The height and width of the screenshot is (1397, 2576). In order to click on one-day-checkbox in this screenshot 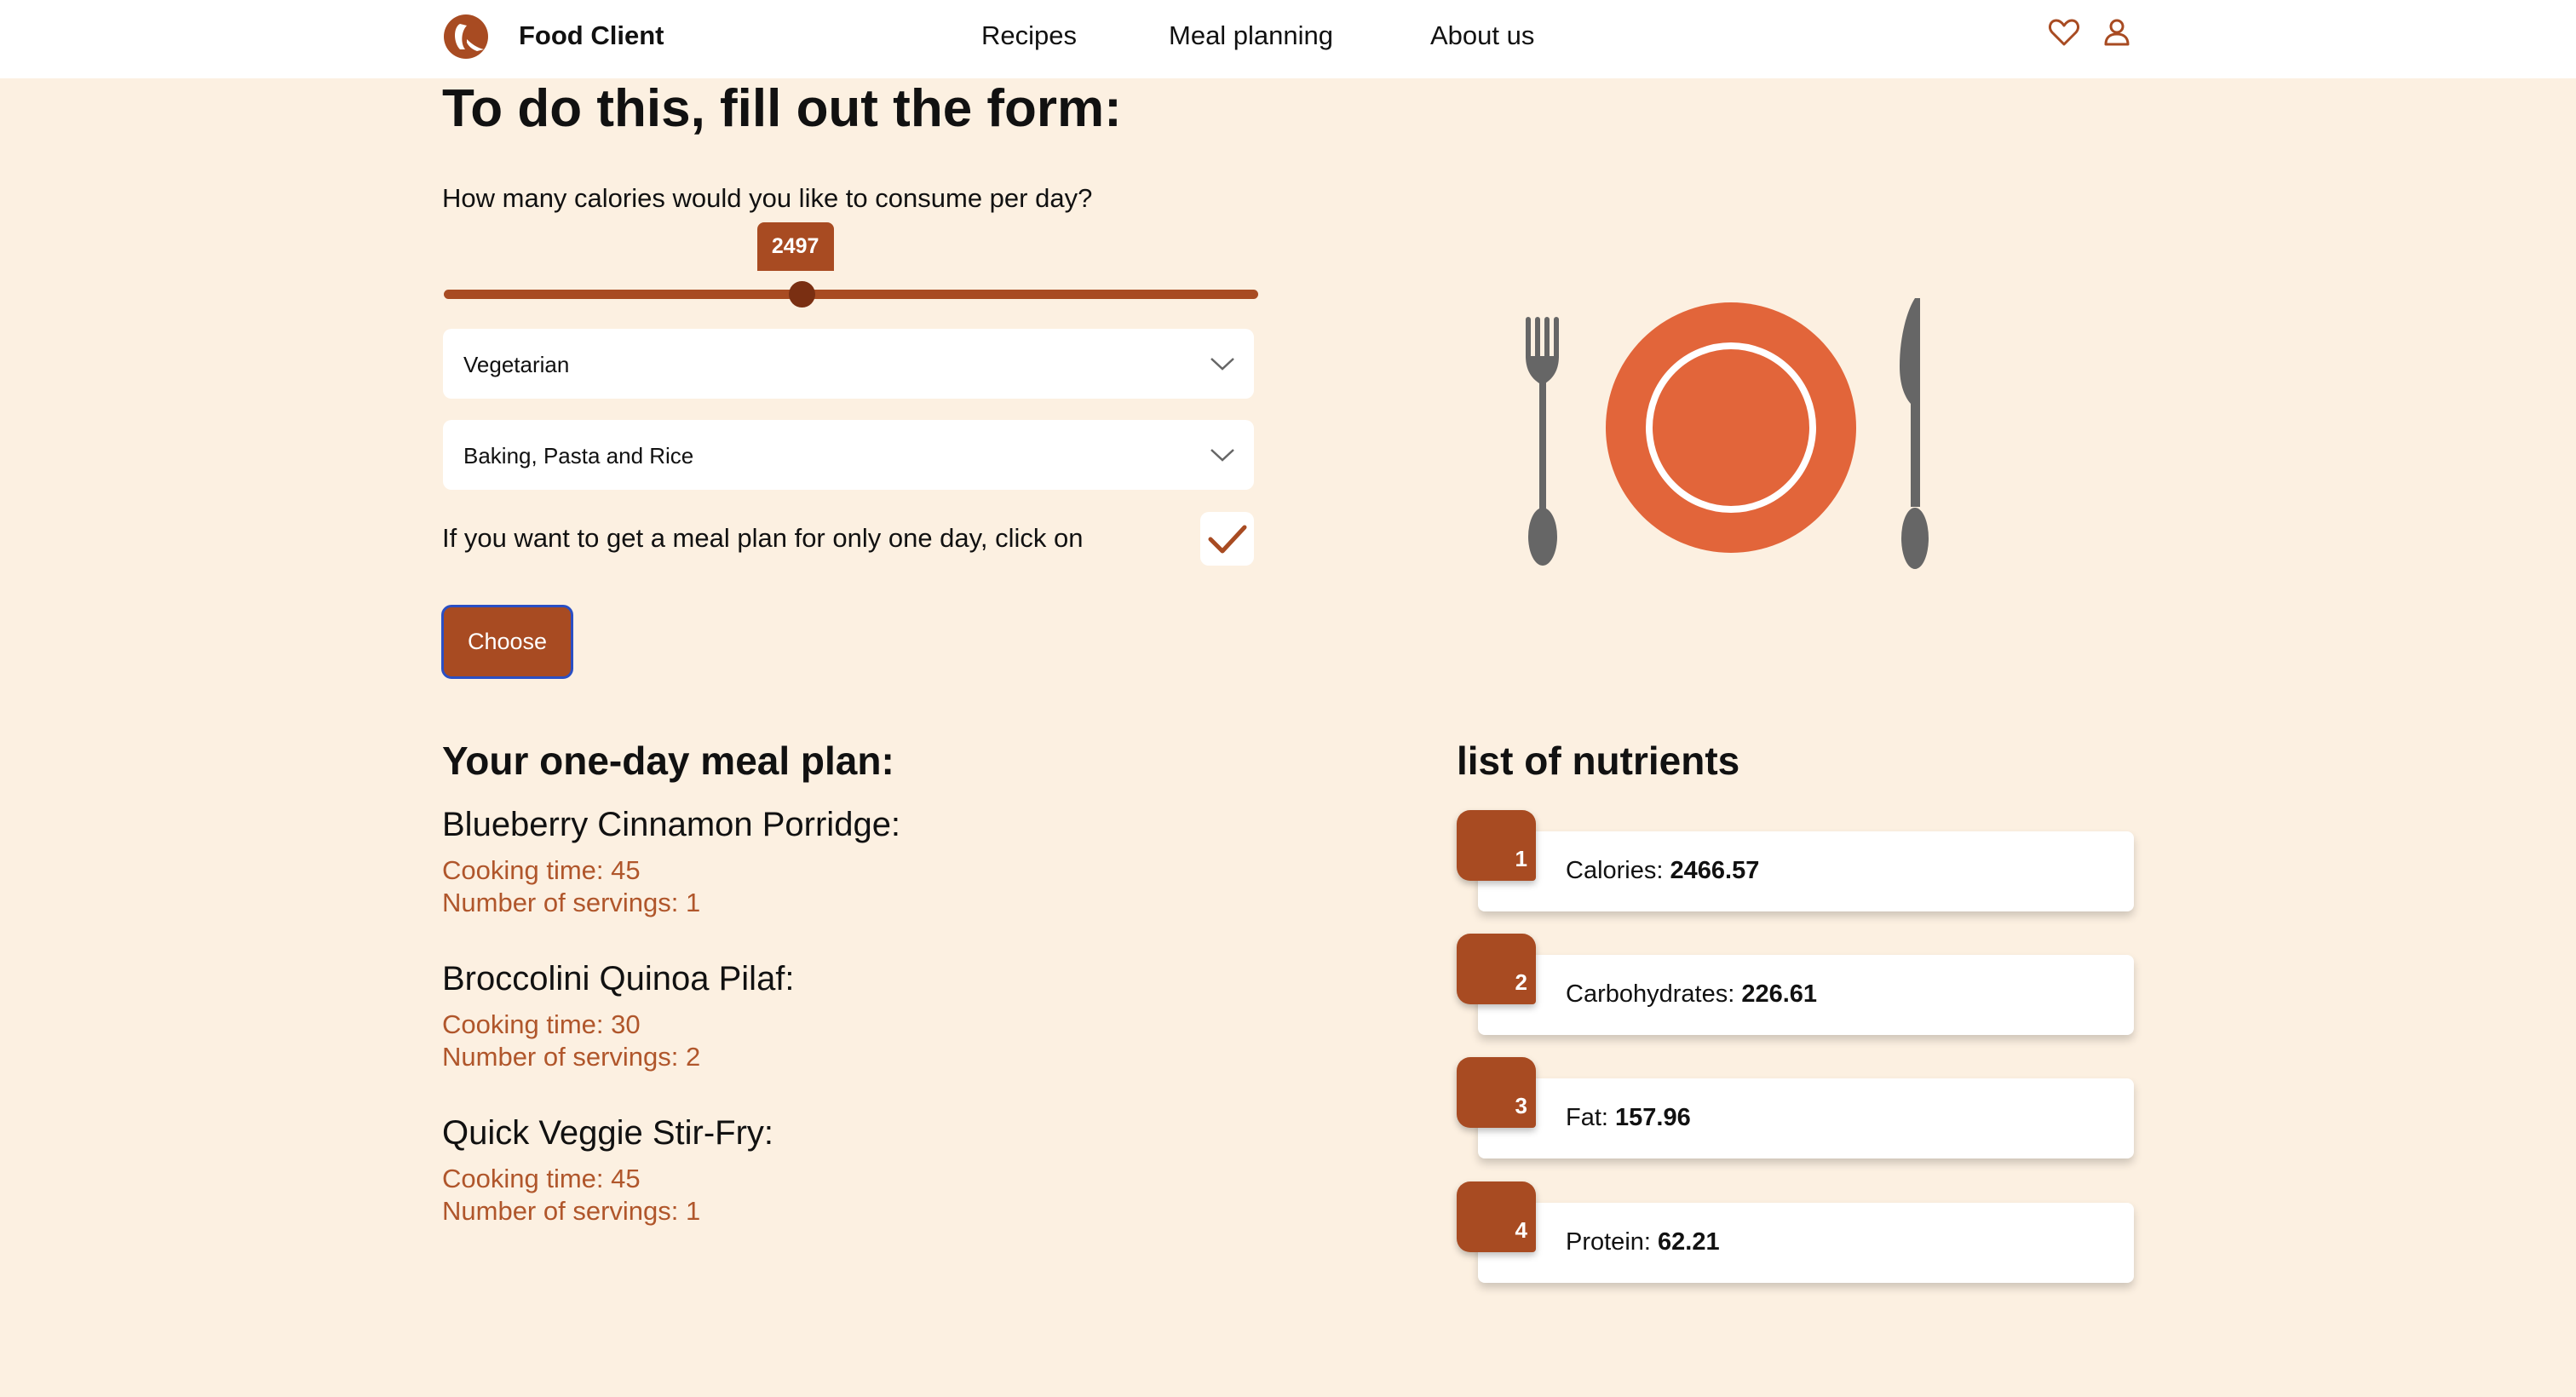, I will do `click(1227, 539)`.